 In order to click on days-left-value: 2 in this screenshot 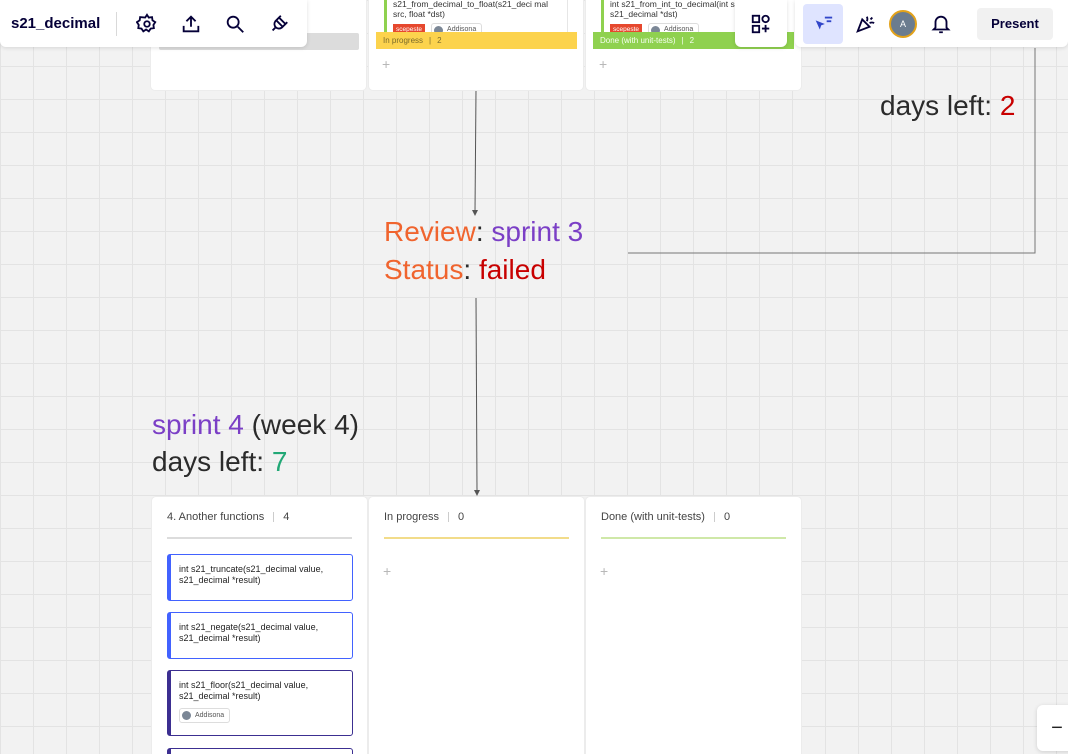, I will do `click(1007, 105)`.